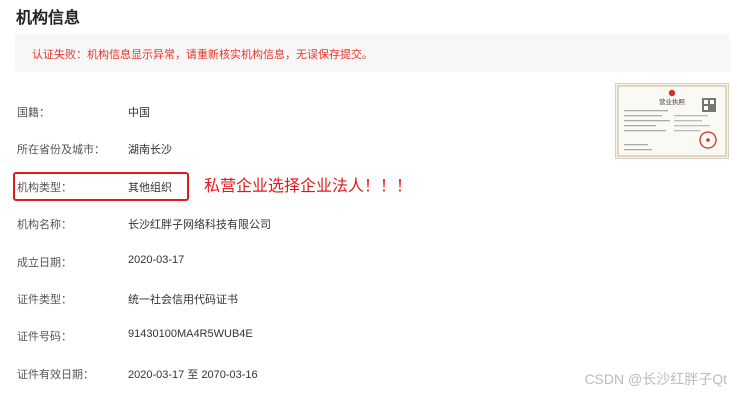 The height and width of the screenshot is (401, 741). What do you see at coordinates (193, 375) in the screenshot?
I see `field-value: 2020-03-17 至 2070-03-16` at bounding box center [193, 375].